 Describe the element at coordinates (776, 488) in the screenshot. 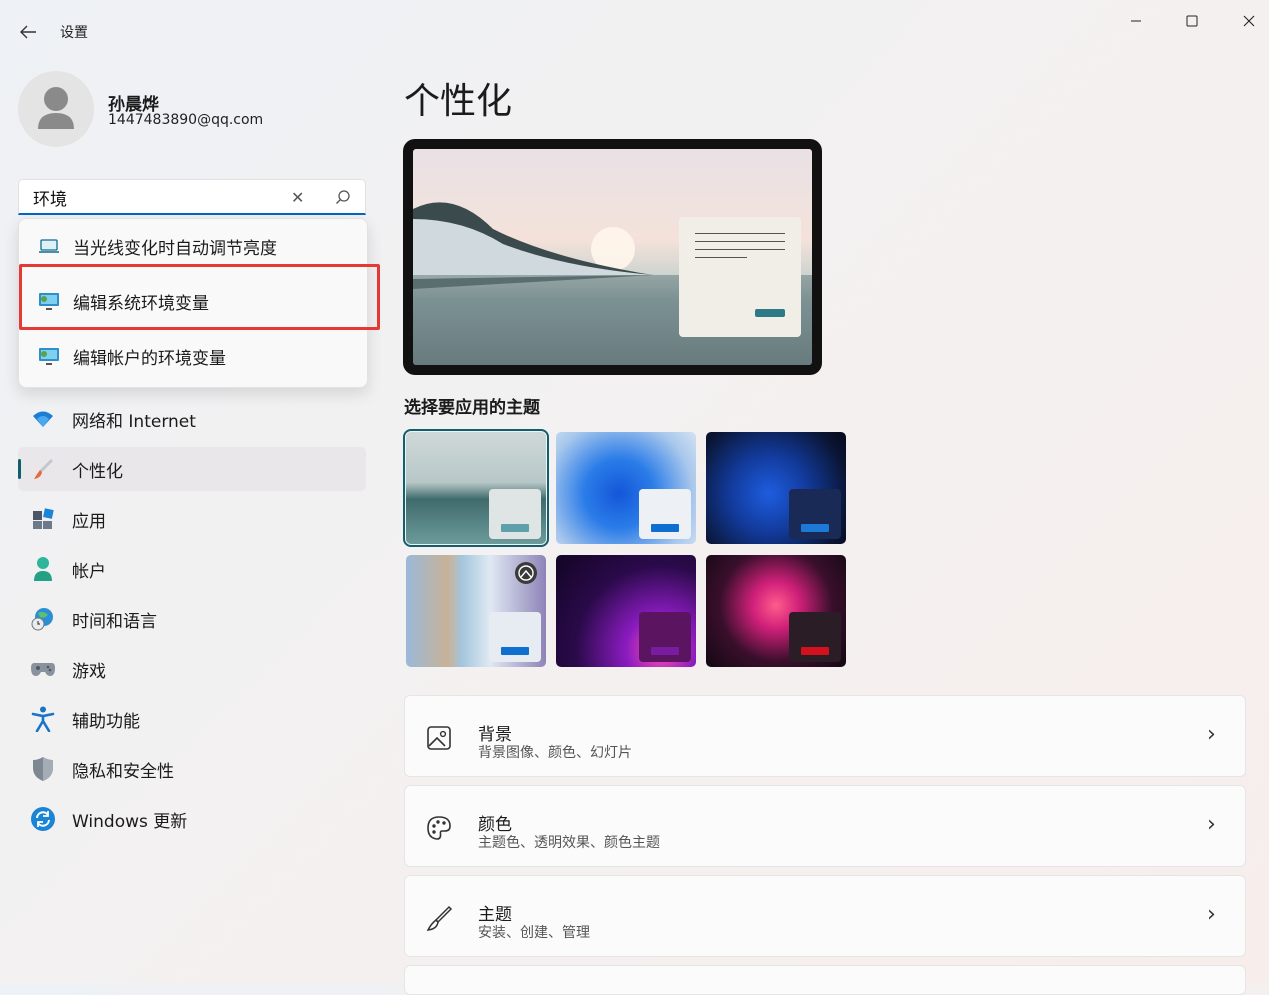

I see `theme-tile-windows-dark` at that location.